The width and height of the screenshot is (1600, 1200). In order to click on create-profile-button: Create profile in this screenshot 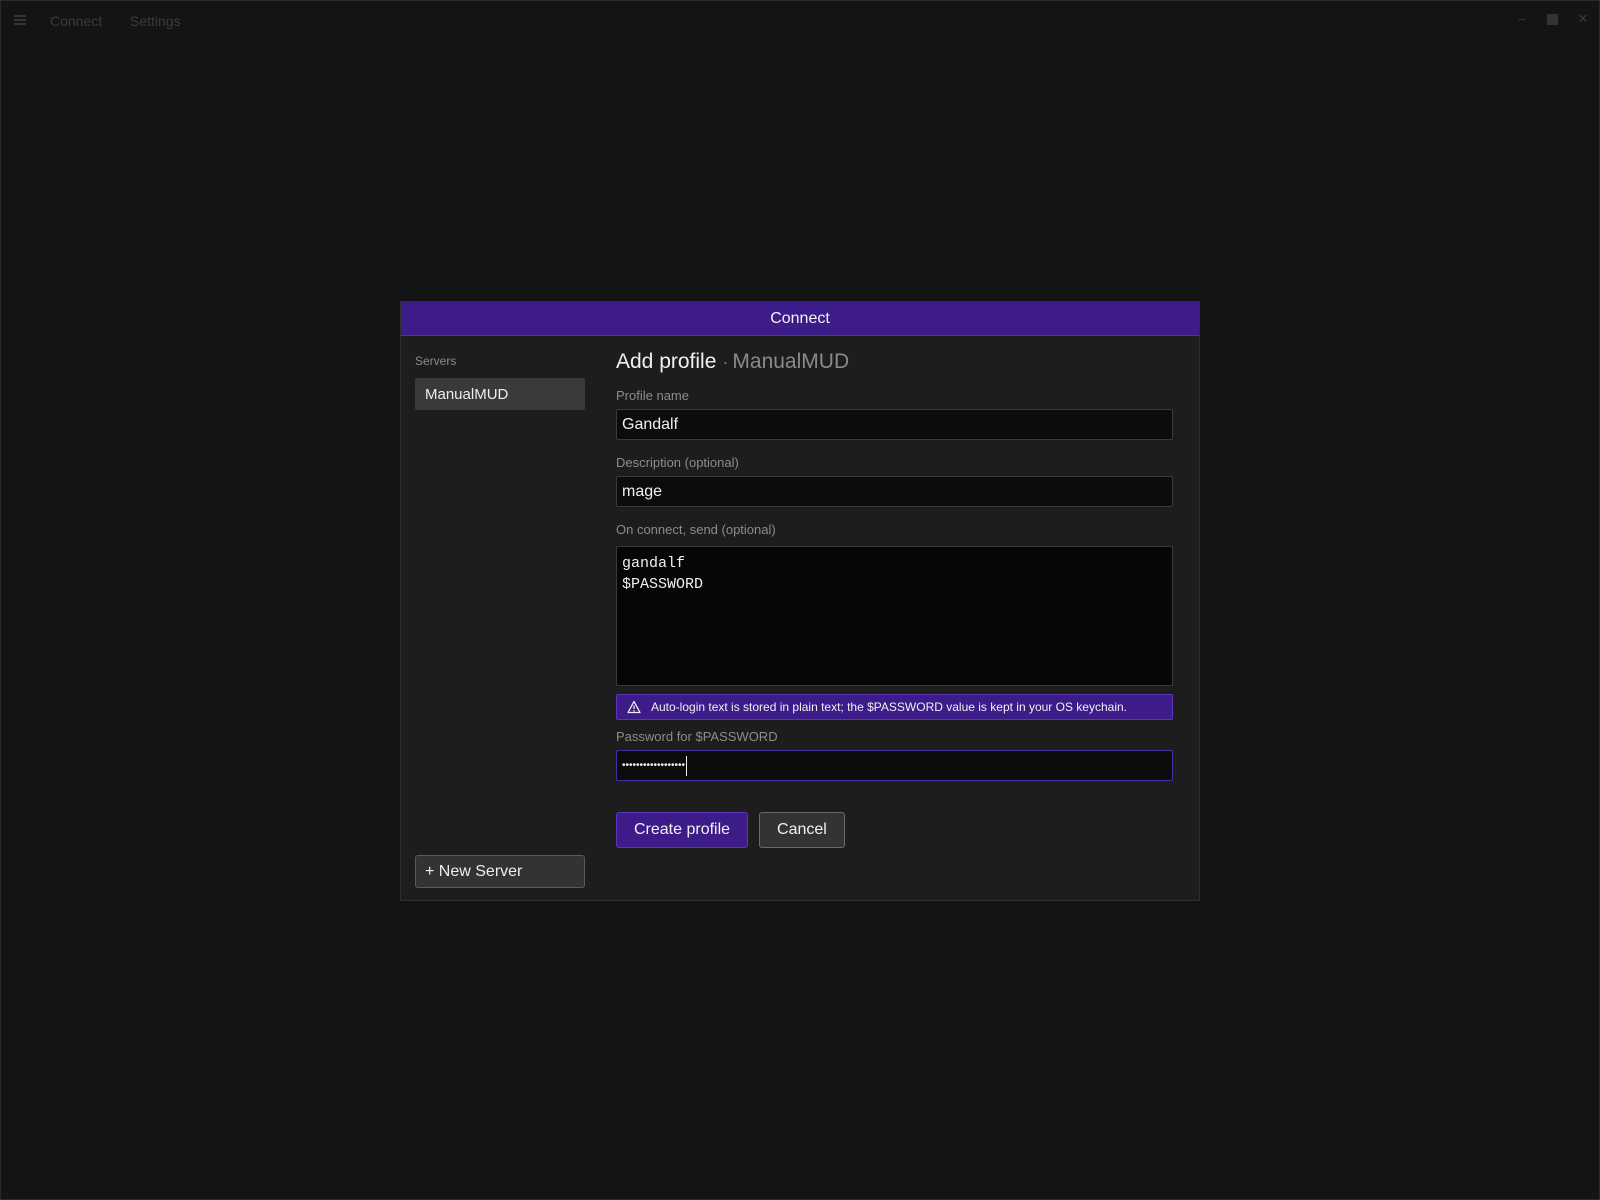, I will do `click(682, 830)`.